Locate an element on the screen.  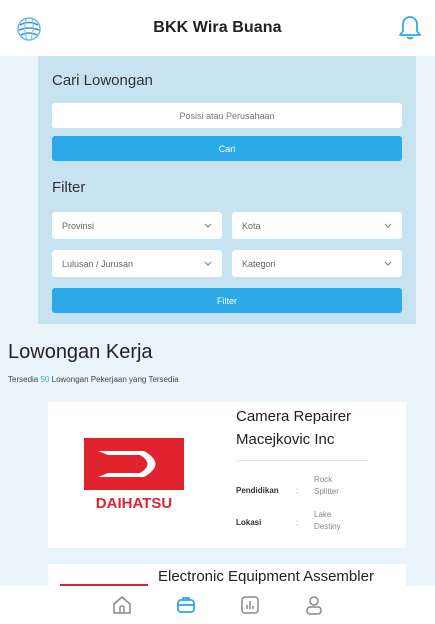
app-header: BKK Wira Buana is located at coordinates (217, 28).